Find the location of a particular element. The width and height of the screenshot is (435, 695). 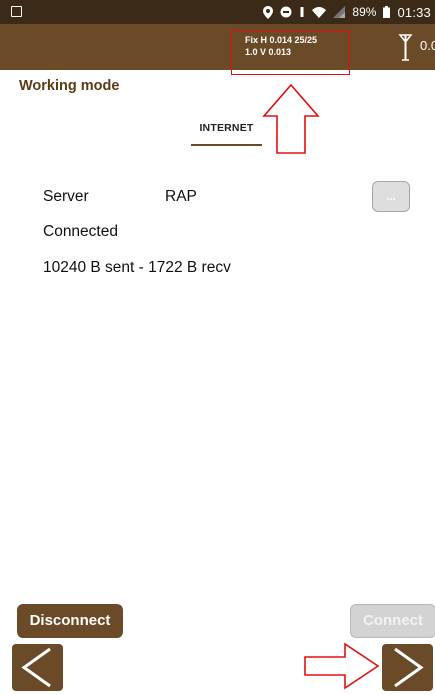

toolbar is located at coordinates (217, 47).